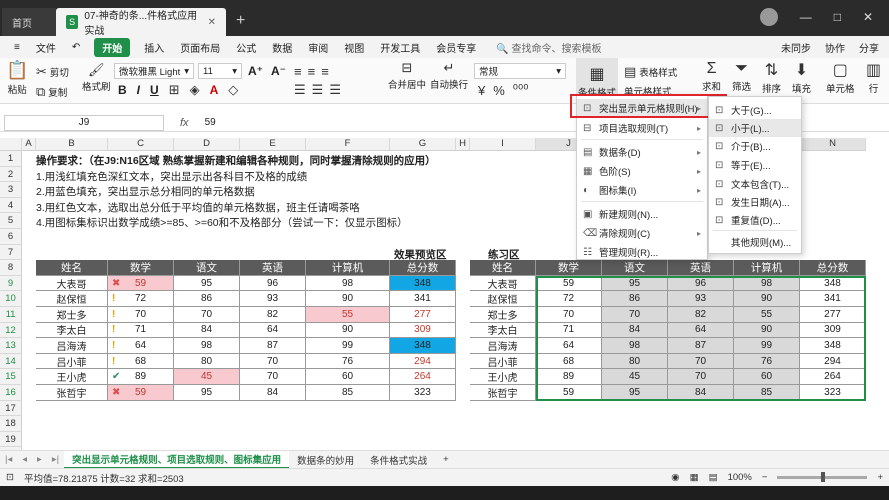 The width and height of the screenshot is (889, 500). What do you see at coordinates (650, 72) in the screenshot?
I see `table-style-button: ▤ 表格样式` at bounding box center [650, 72].